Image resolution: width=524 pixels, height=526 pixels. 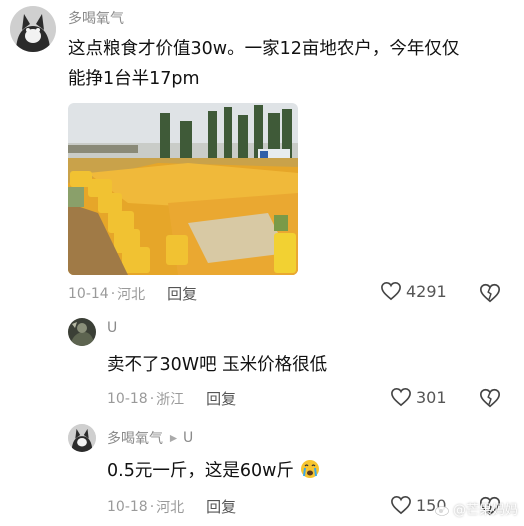 I want to click on comment-meta: 10-18 · 浙江 回复, so click(x=171, y=398).